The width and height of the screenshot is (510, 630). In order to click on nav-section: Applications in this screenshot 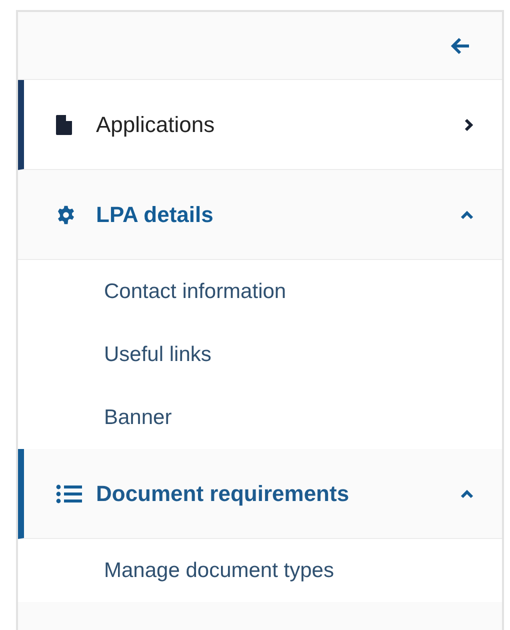, I will do `click(260, 125)`.